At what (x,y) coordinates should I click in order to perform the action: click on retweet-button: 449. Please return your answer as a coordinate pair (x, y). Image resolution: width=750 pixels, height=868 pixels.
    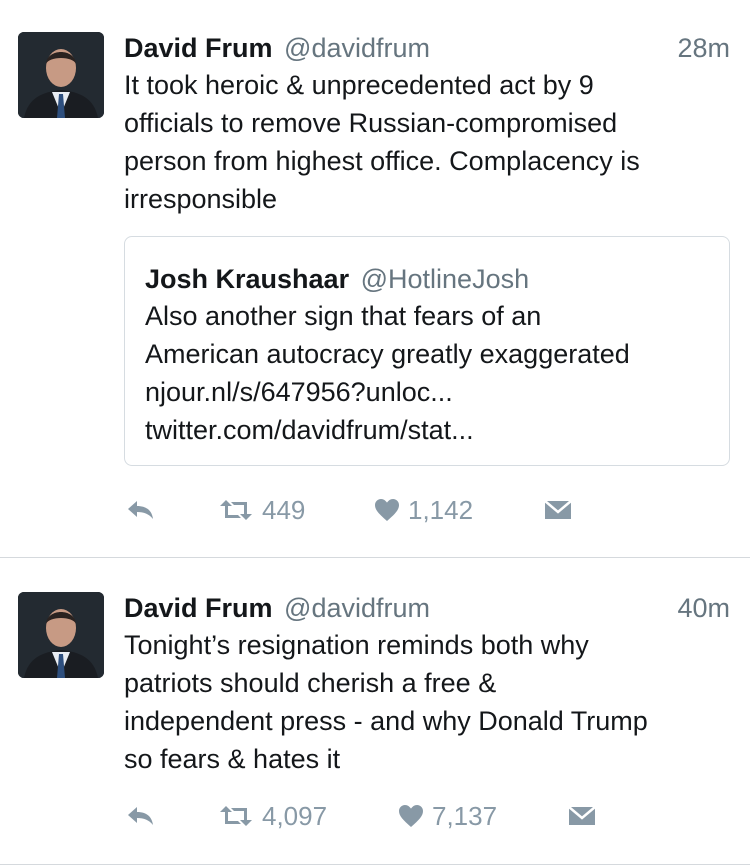
    Looking at the image, I should click on (261, 510).